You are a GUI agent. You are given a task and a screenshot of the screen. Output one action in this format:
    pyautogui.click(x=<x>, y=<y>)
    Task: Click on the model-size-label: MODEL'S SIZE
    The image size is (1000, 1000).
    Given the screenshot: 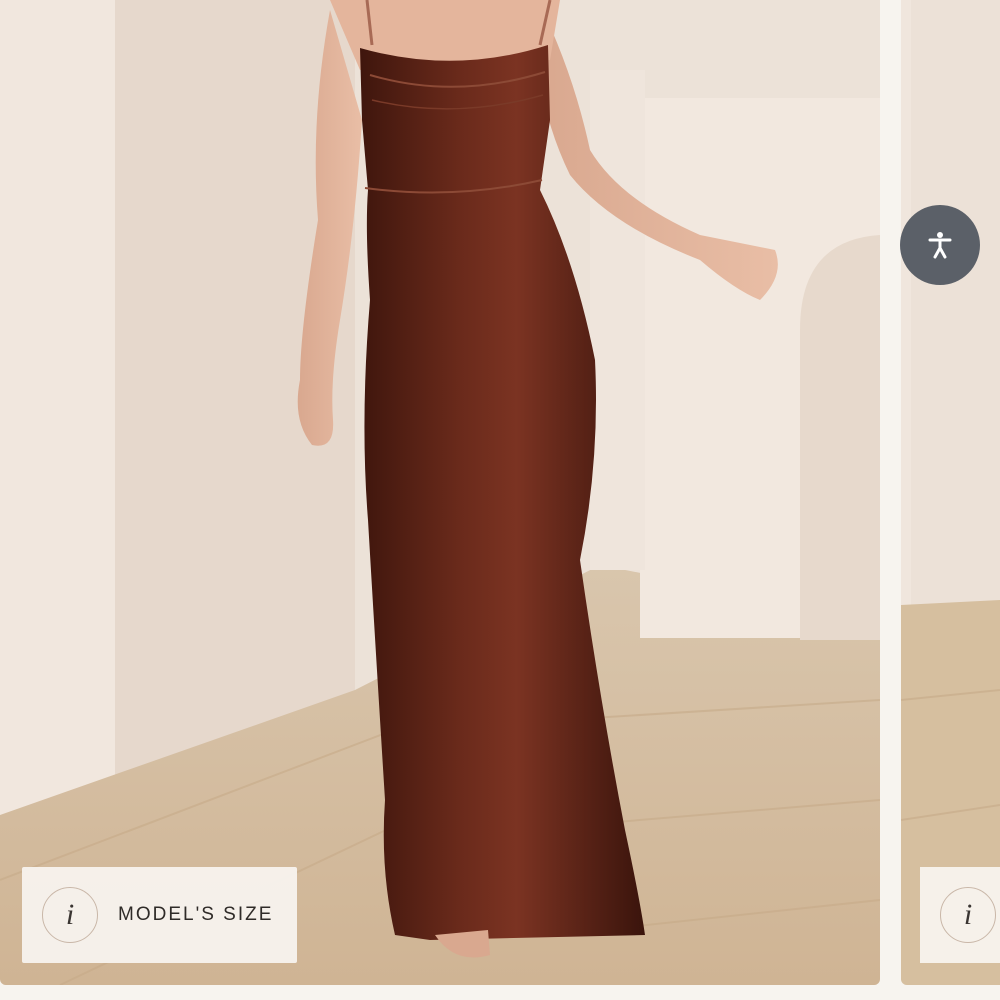 What is the action you would take?
    pyautogui.click(x=196, y=914)
    